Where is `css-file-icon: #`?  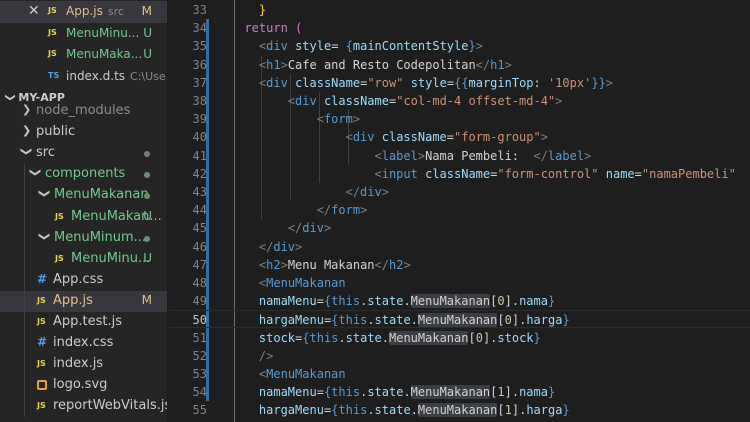
css-file-icon: # is located at coordinates (42, 342).